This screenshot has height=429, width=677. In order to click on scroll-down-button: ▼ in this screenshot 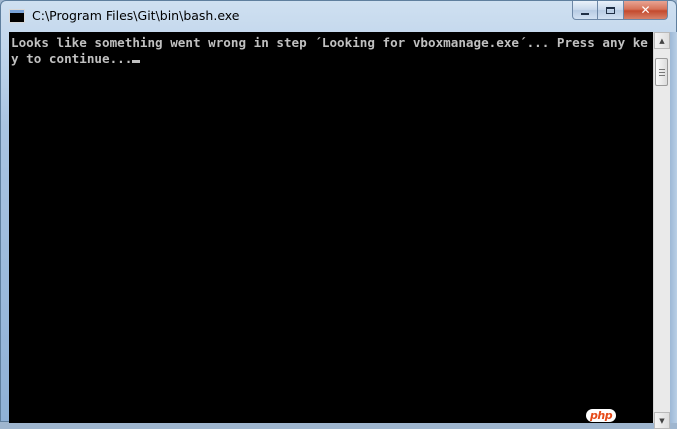, I will do `click(662, 420)`.